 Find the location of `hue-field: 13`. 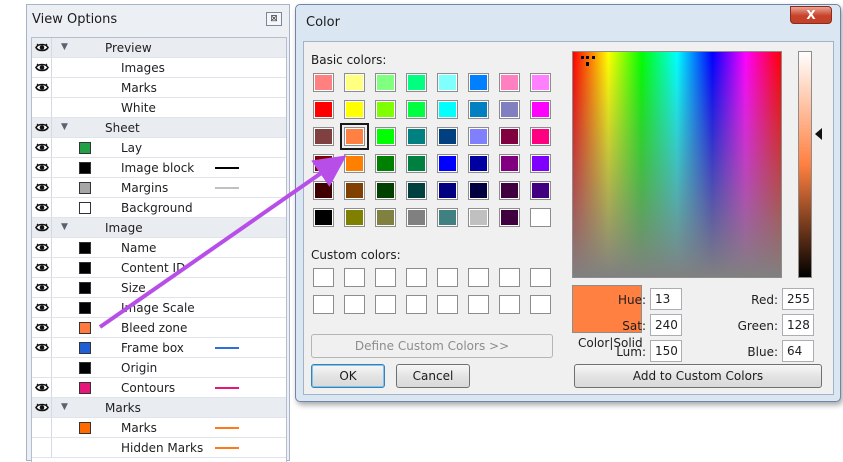

hue-field: 13 is located at coordinates (666, 299).